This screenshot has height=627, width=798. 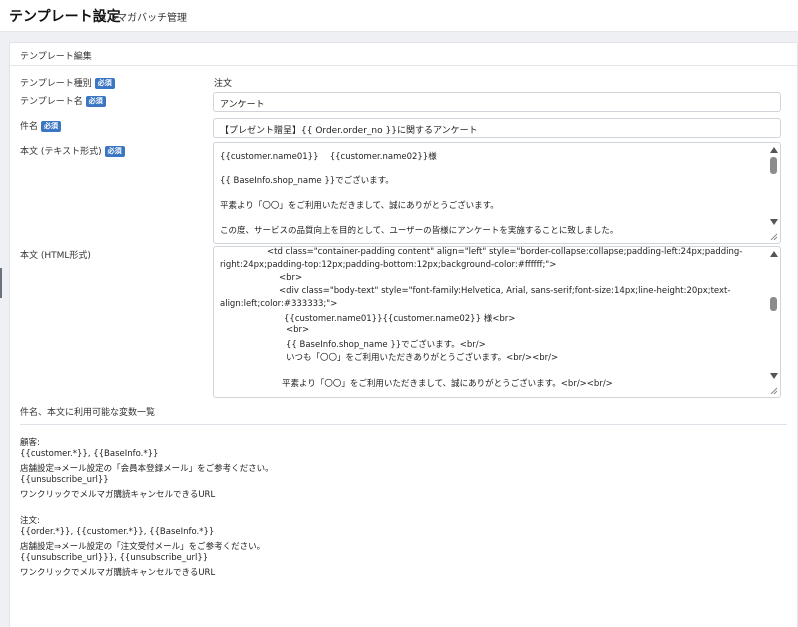 I want to click on body-html-line: いつも「〇〇」をご利用いただきありがとうございます。<br/><br/>, so click(x=422, y=358).